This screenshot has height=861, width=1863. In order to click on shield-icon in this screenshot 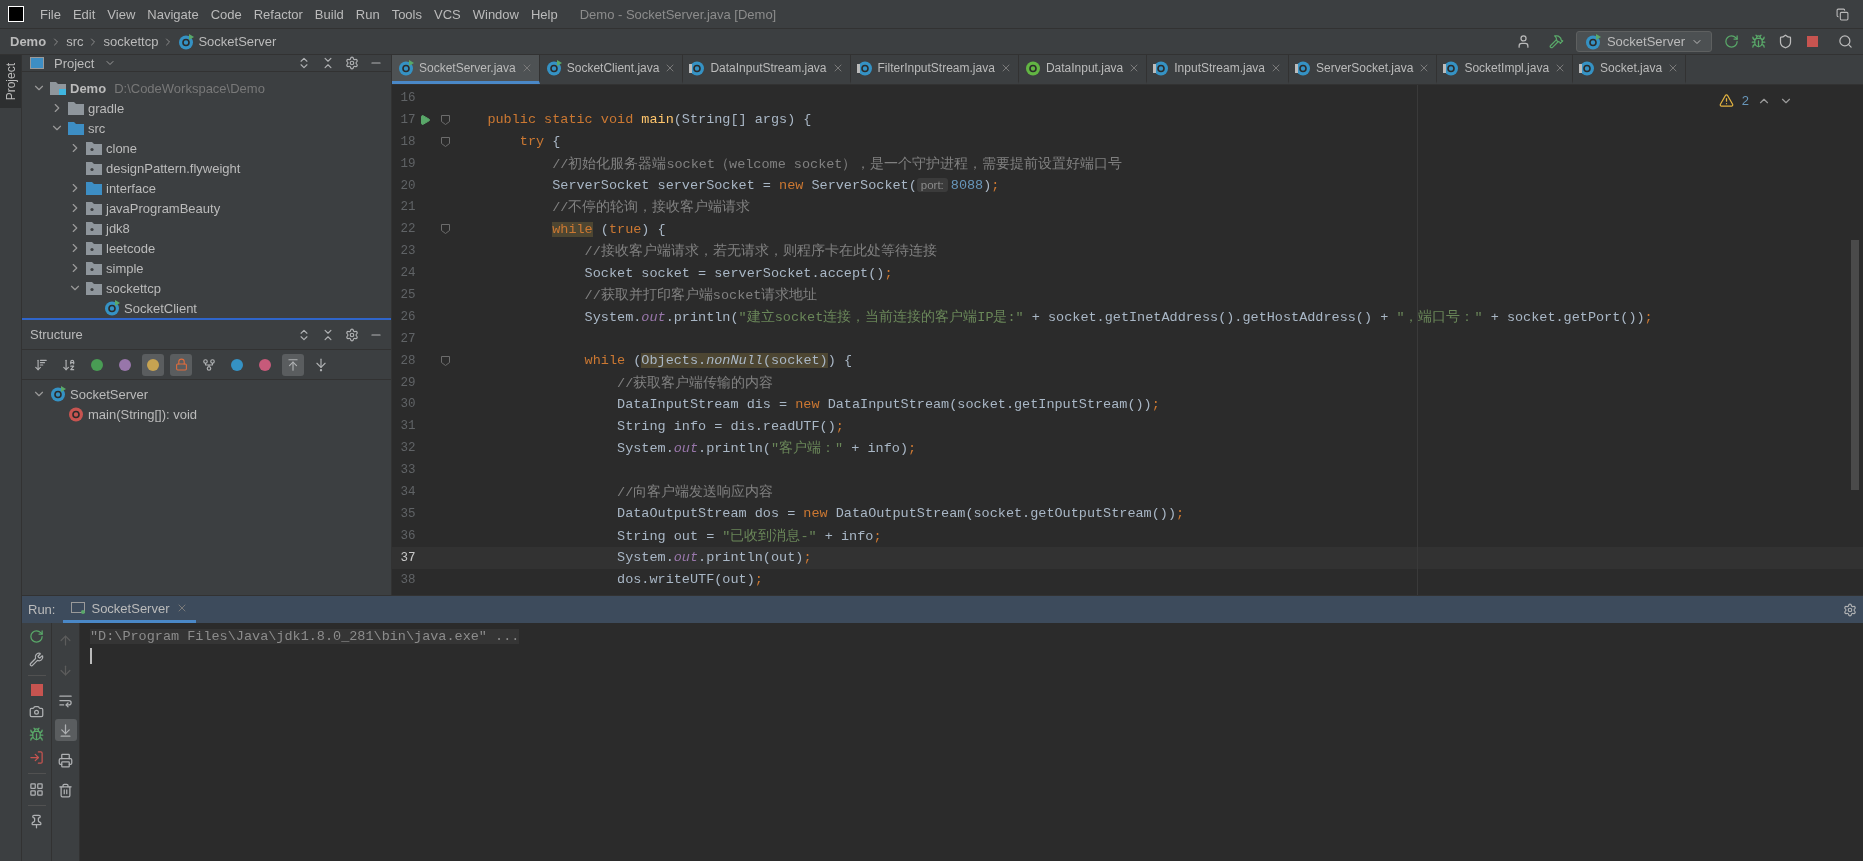, I will do `click(1785, 41)`.